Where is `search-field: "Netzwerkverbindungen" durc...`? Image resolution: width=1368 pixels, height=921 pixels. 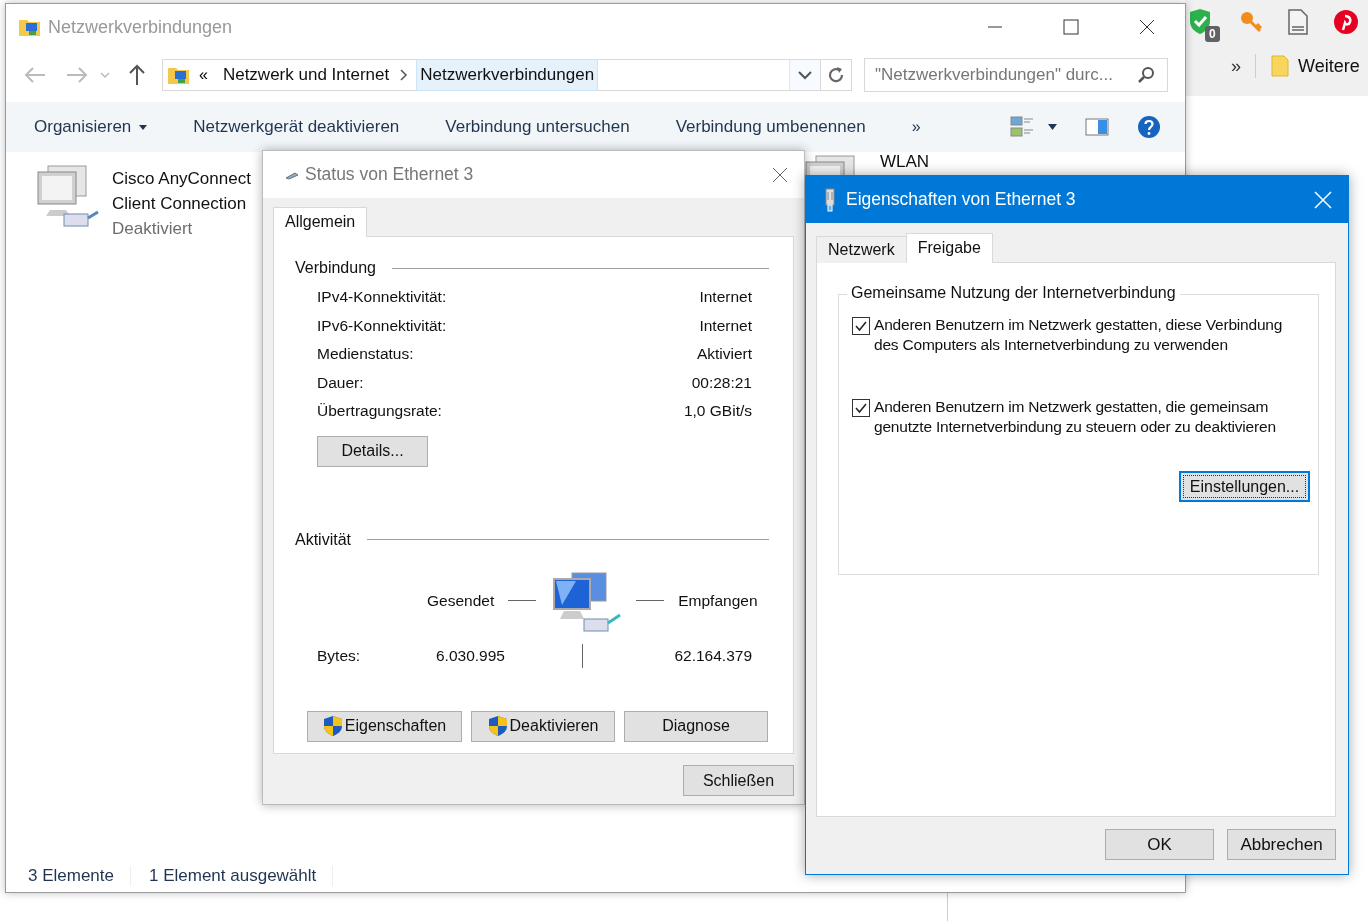
search-field: "Netzwerkverbindungen" durc... is located at coordinates (1016, 75).